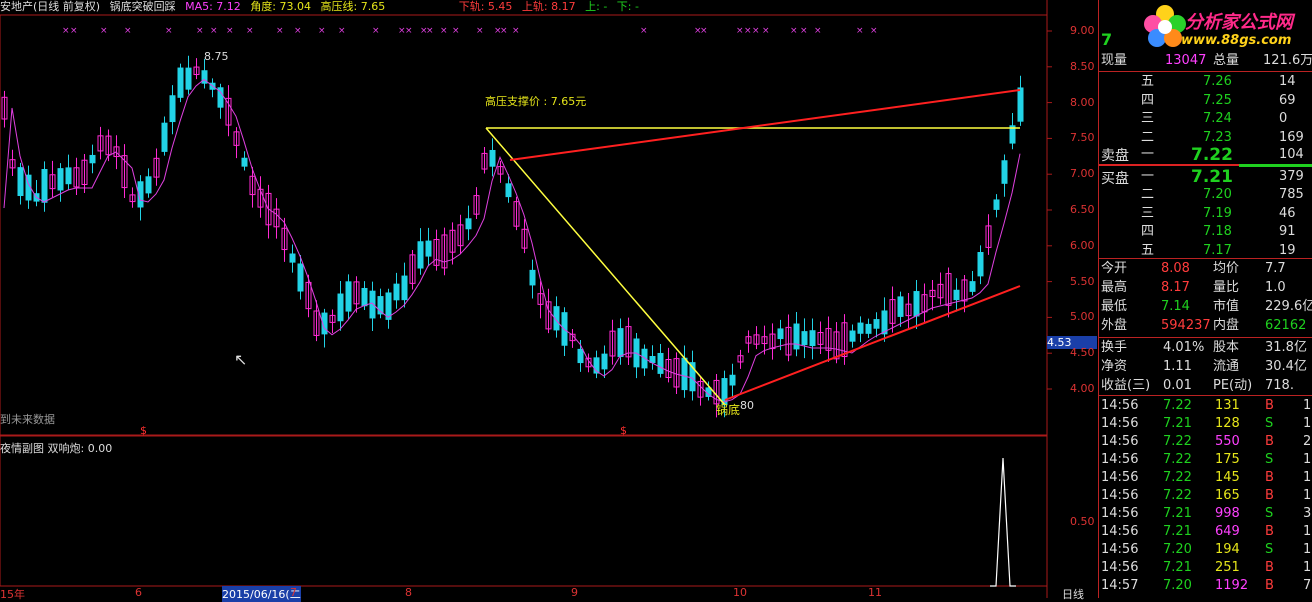 Image resolution: width=1312 pixels, height=602 pixels. What do you see at coordinates (1227, 405) in the screenshot?
I see `tick-row-cell: 131` at bounding box center [1227, 405].